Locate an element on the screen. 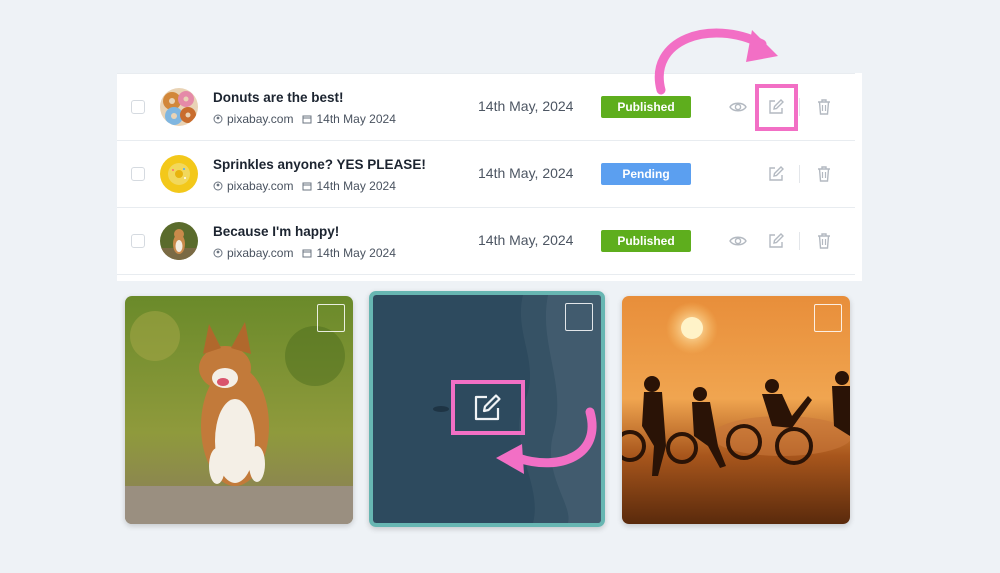 This screenshot has width=1000, height=573. gallery-card-dog is located at coordinates (239, 410).